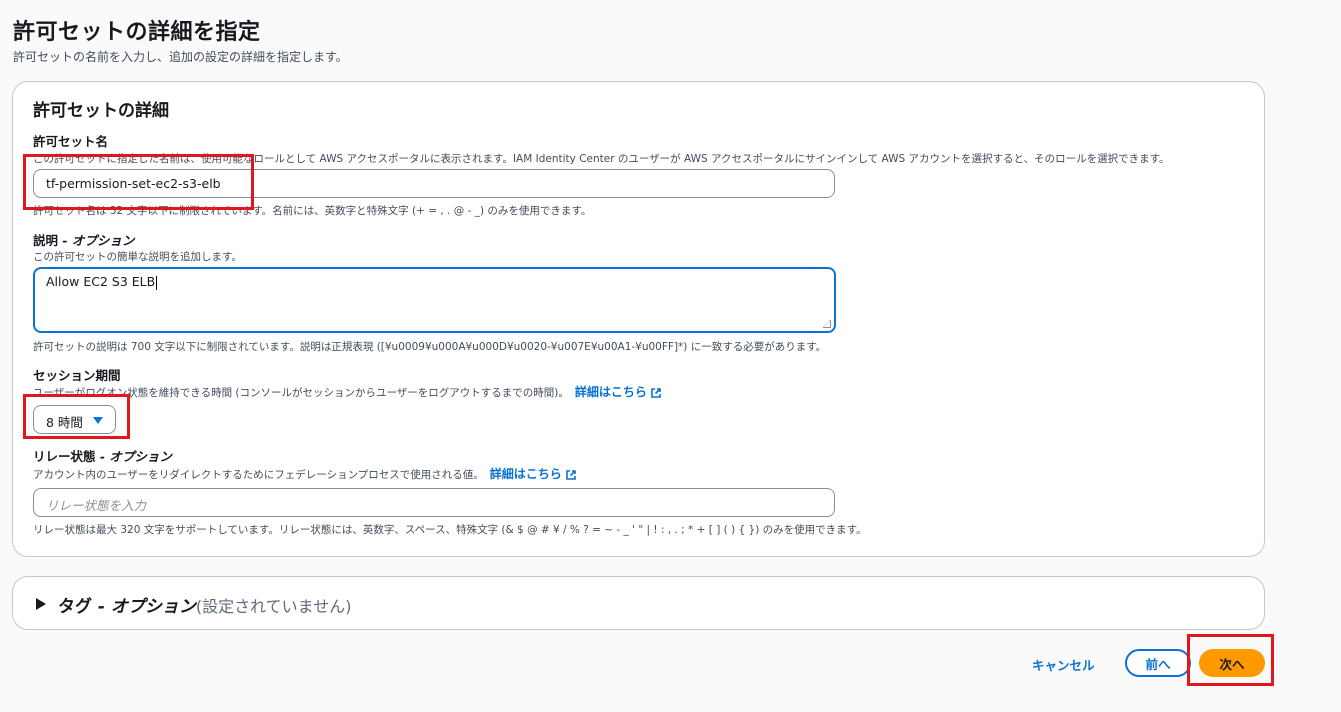  I want to click on previous-button: 前へ, so click(1158, 663).